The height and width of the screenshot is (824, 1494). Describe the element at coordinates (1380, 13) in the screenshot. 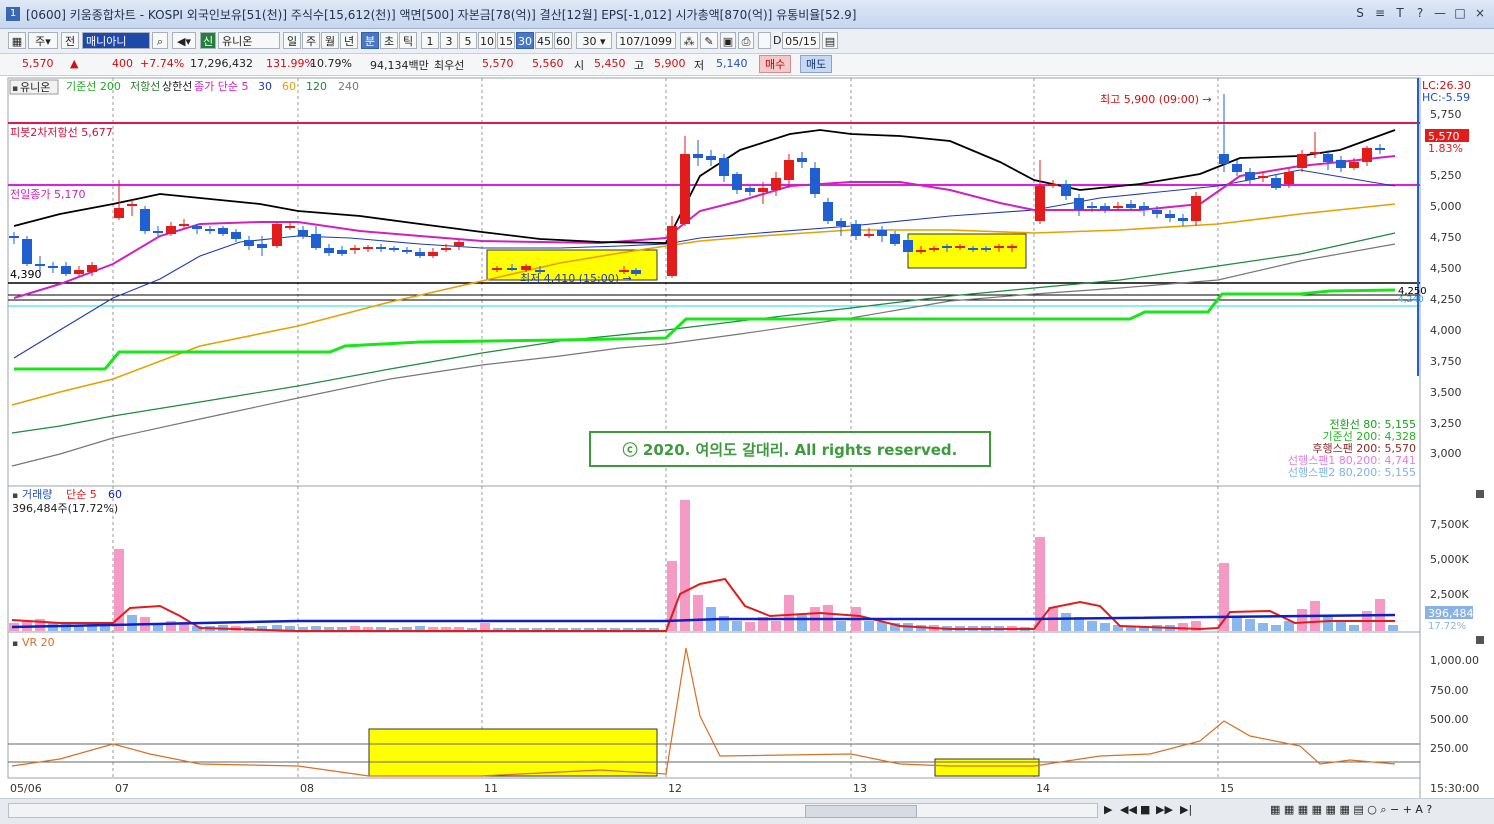

I see `menu-icon: ≡` at that location.